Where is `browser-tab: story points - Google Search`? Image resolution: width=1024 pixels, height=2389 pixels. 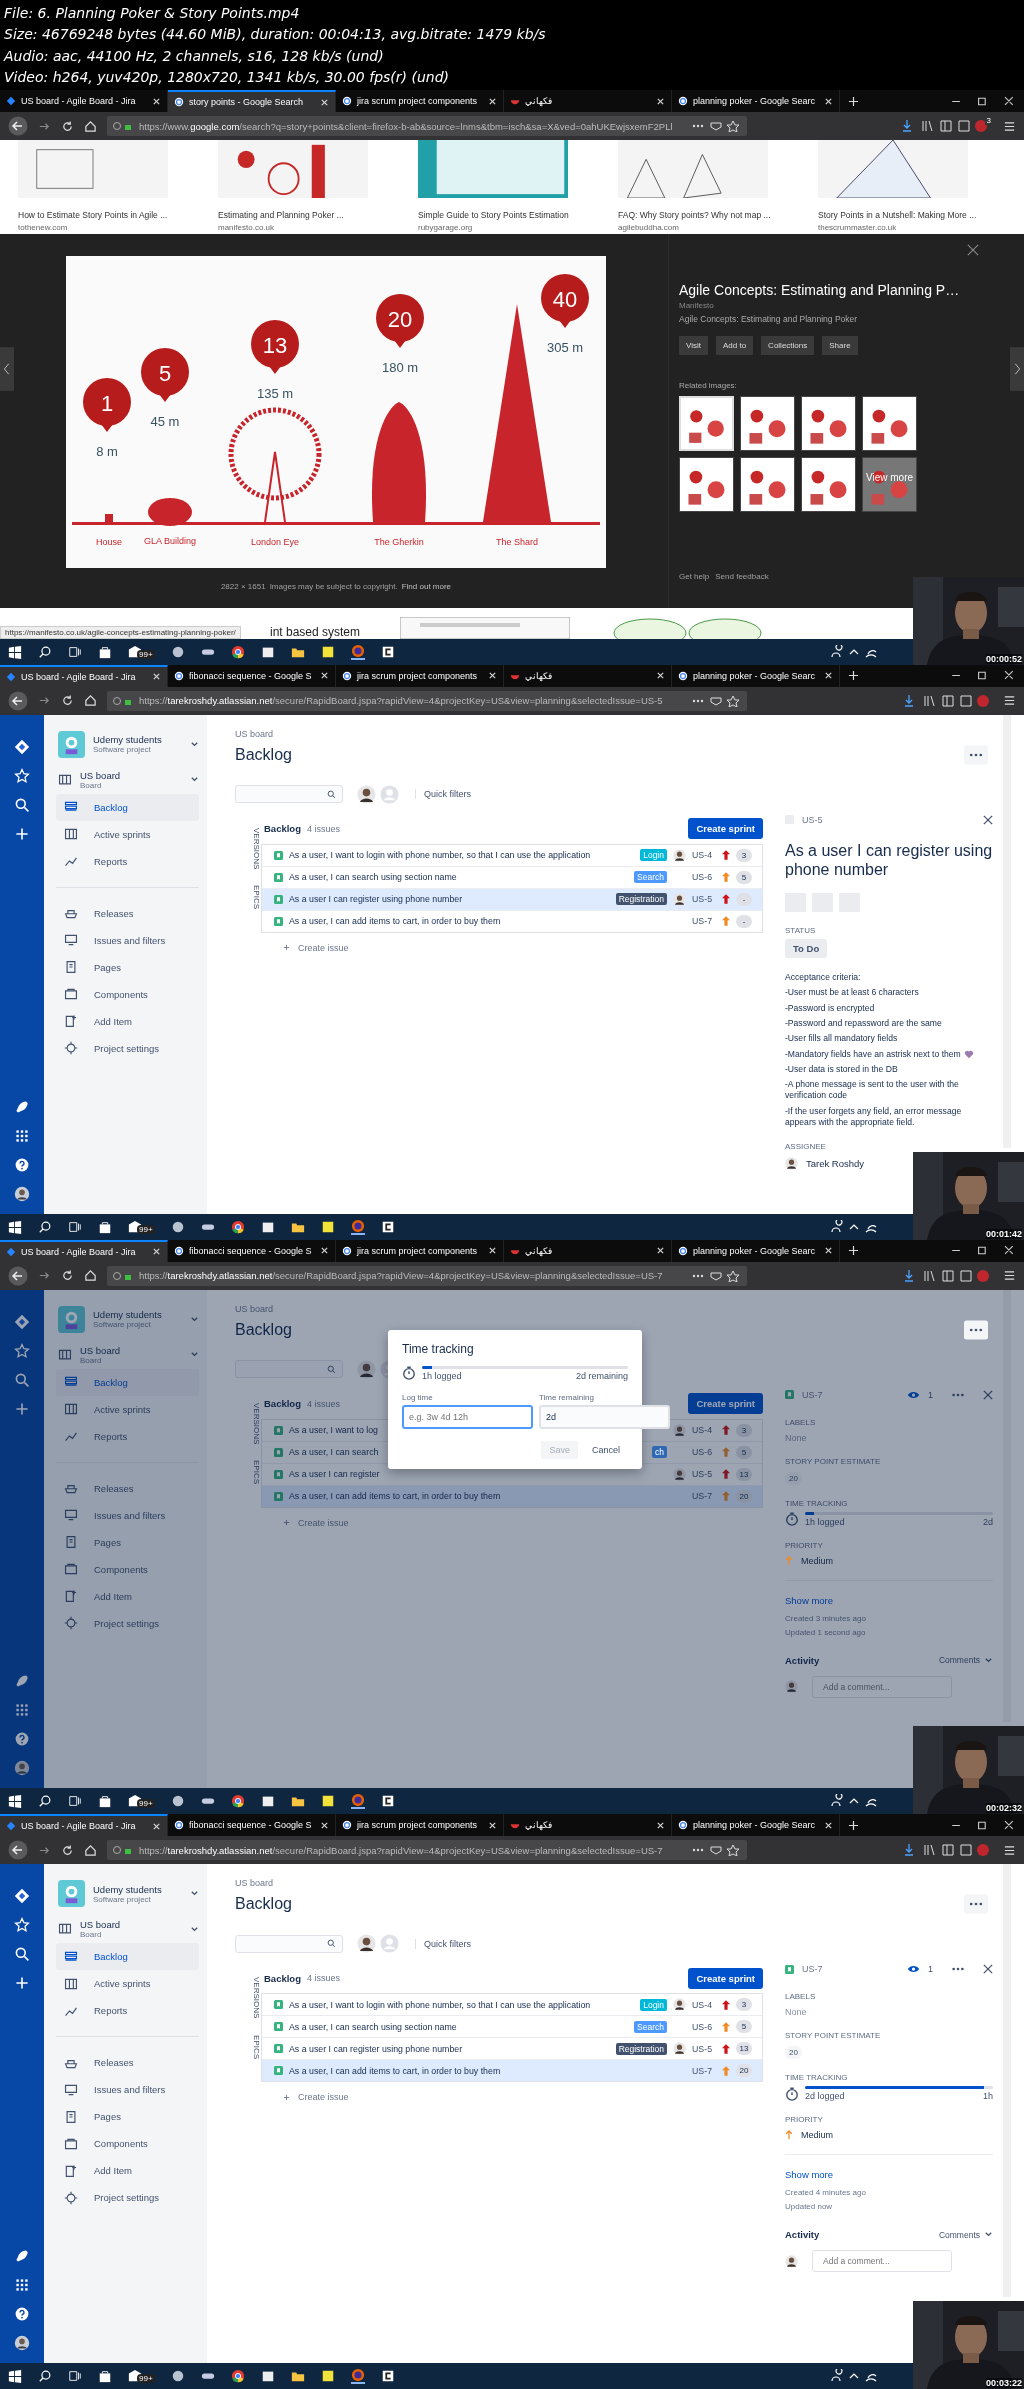 browser-tab: story points - Google Search is located at coordinates (252, 101).